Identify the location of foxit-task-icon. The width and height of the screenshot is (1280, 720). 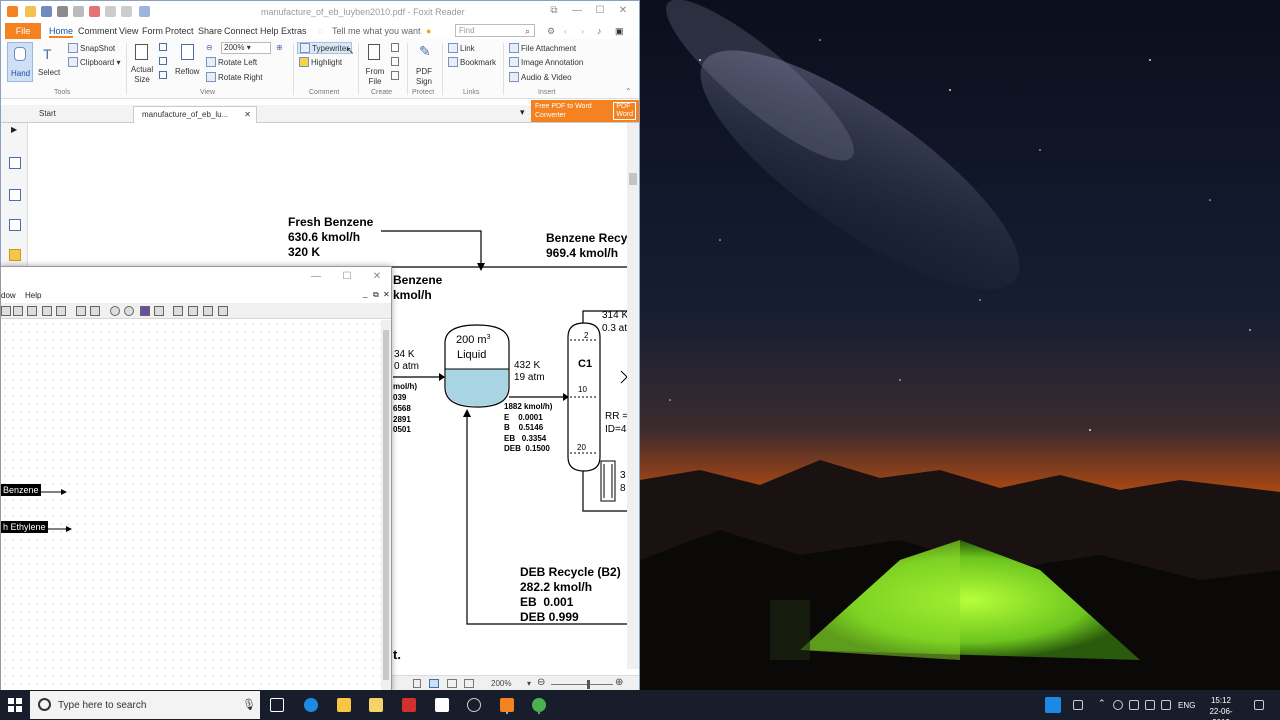
(507, 705).